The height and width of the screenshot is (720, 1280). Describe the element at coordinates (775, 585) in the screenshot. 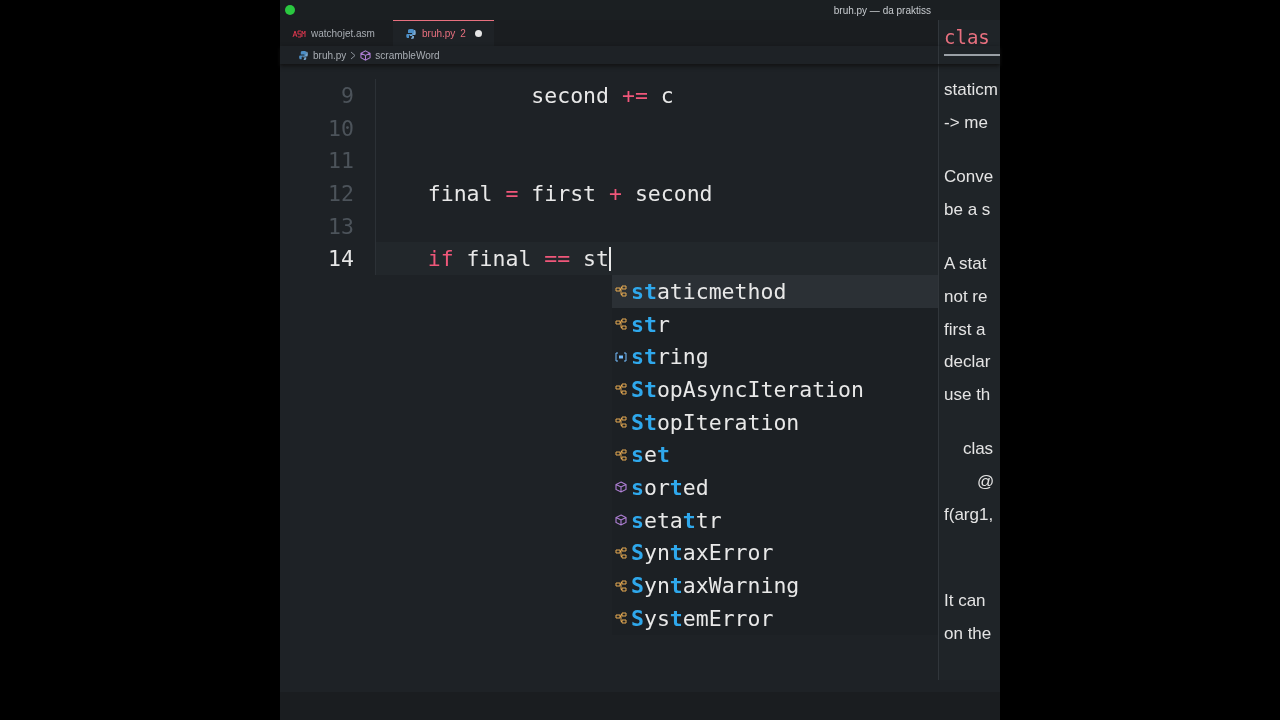

I see `suggestion-item: SyntaxWarning` at that location.